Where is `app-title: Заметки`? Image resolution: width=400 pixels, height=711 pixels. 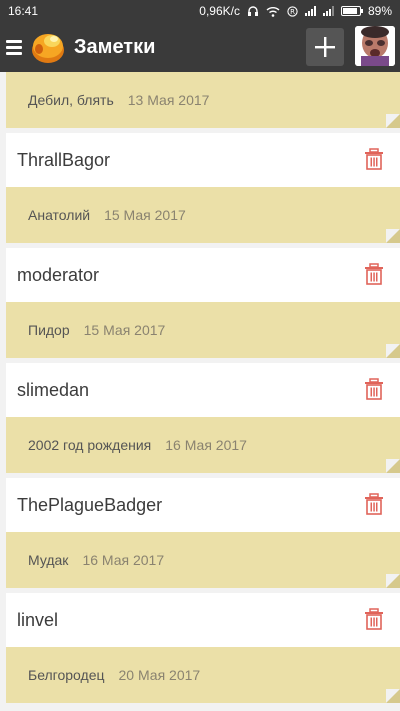
app-title: Заметки is located at coordinates (115, 46).